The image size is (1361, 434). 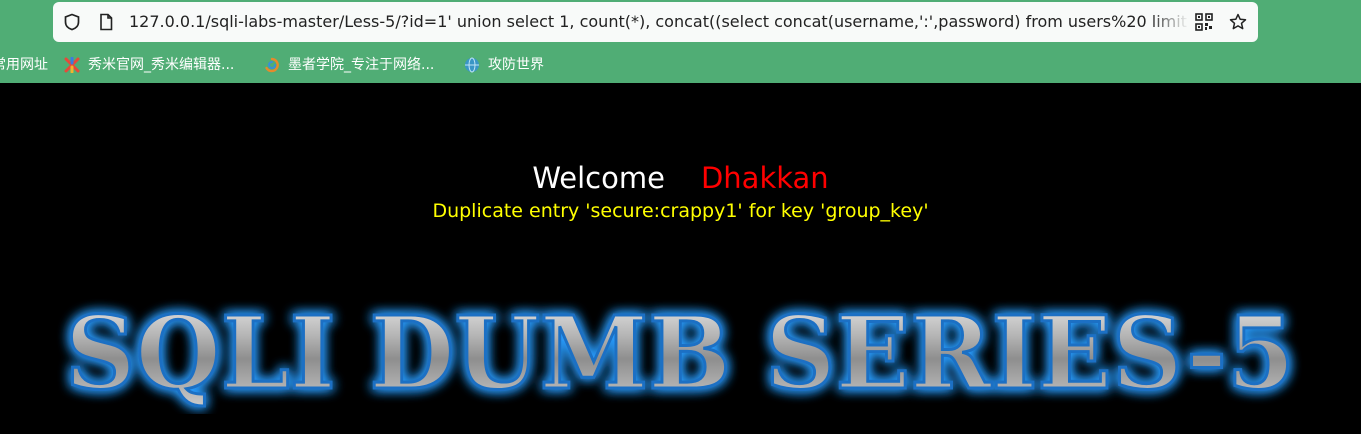 What do you see at coordinates (680, 178) in the screenshot?
I see `welcome-line: Welcome Dhakkan` at bounding box center [680, 178].